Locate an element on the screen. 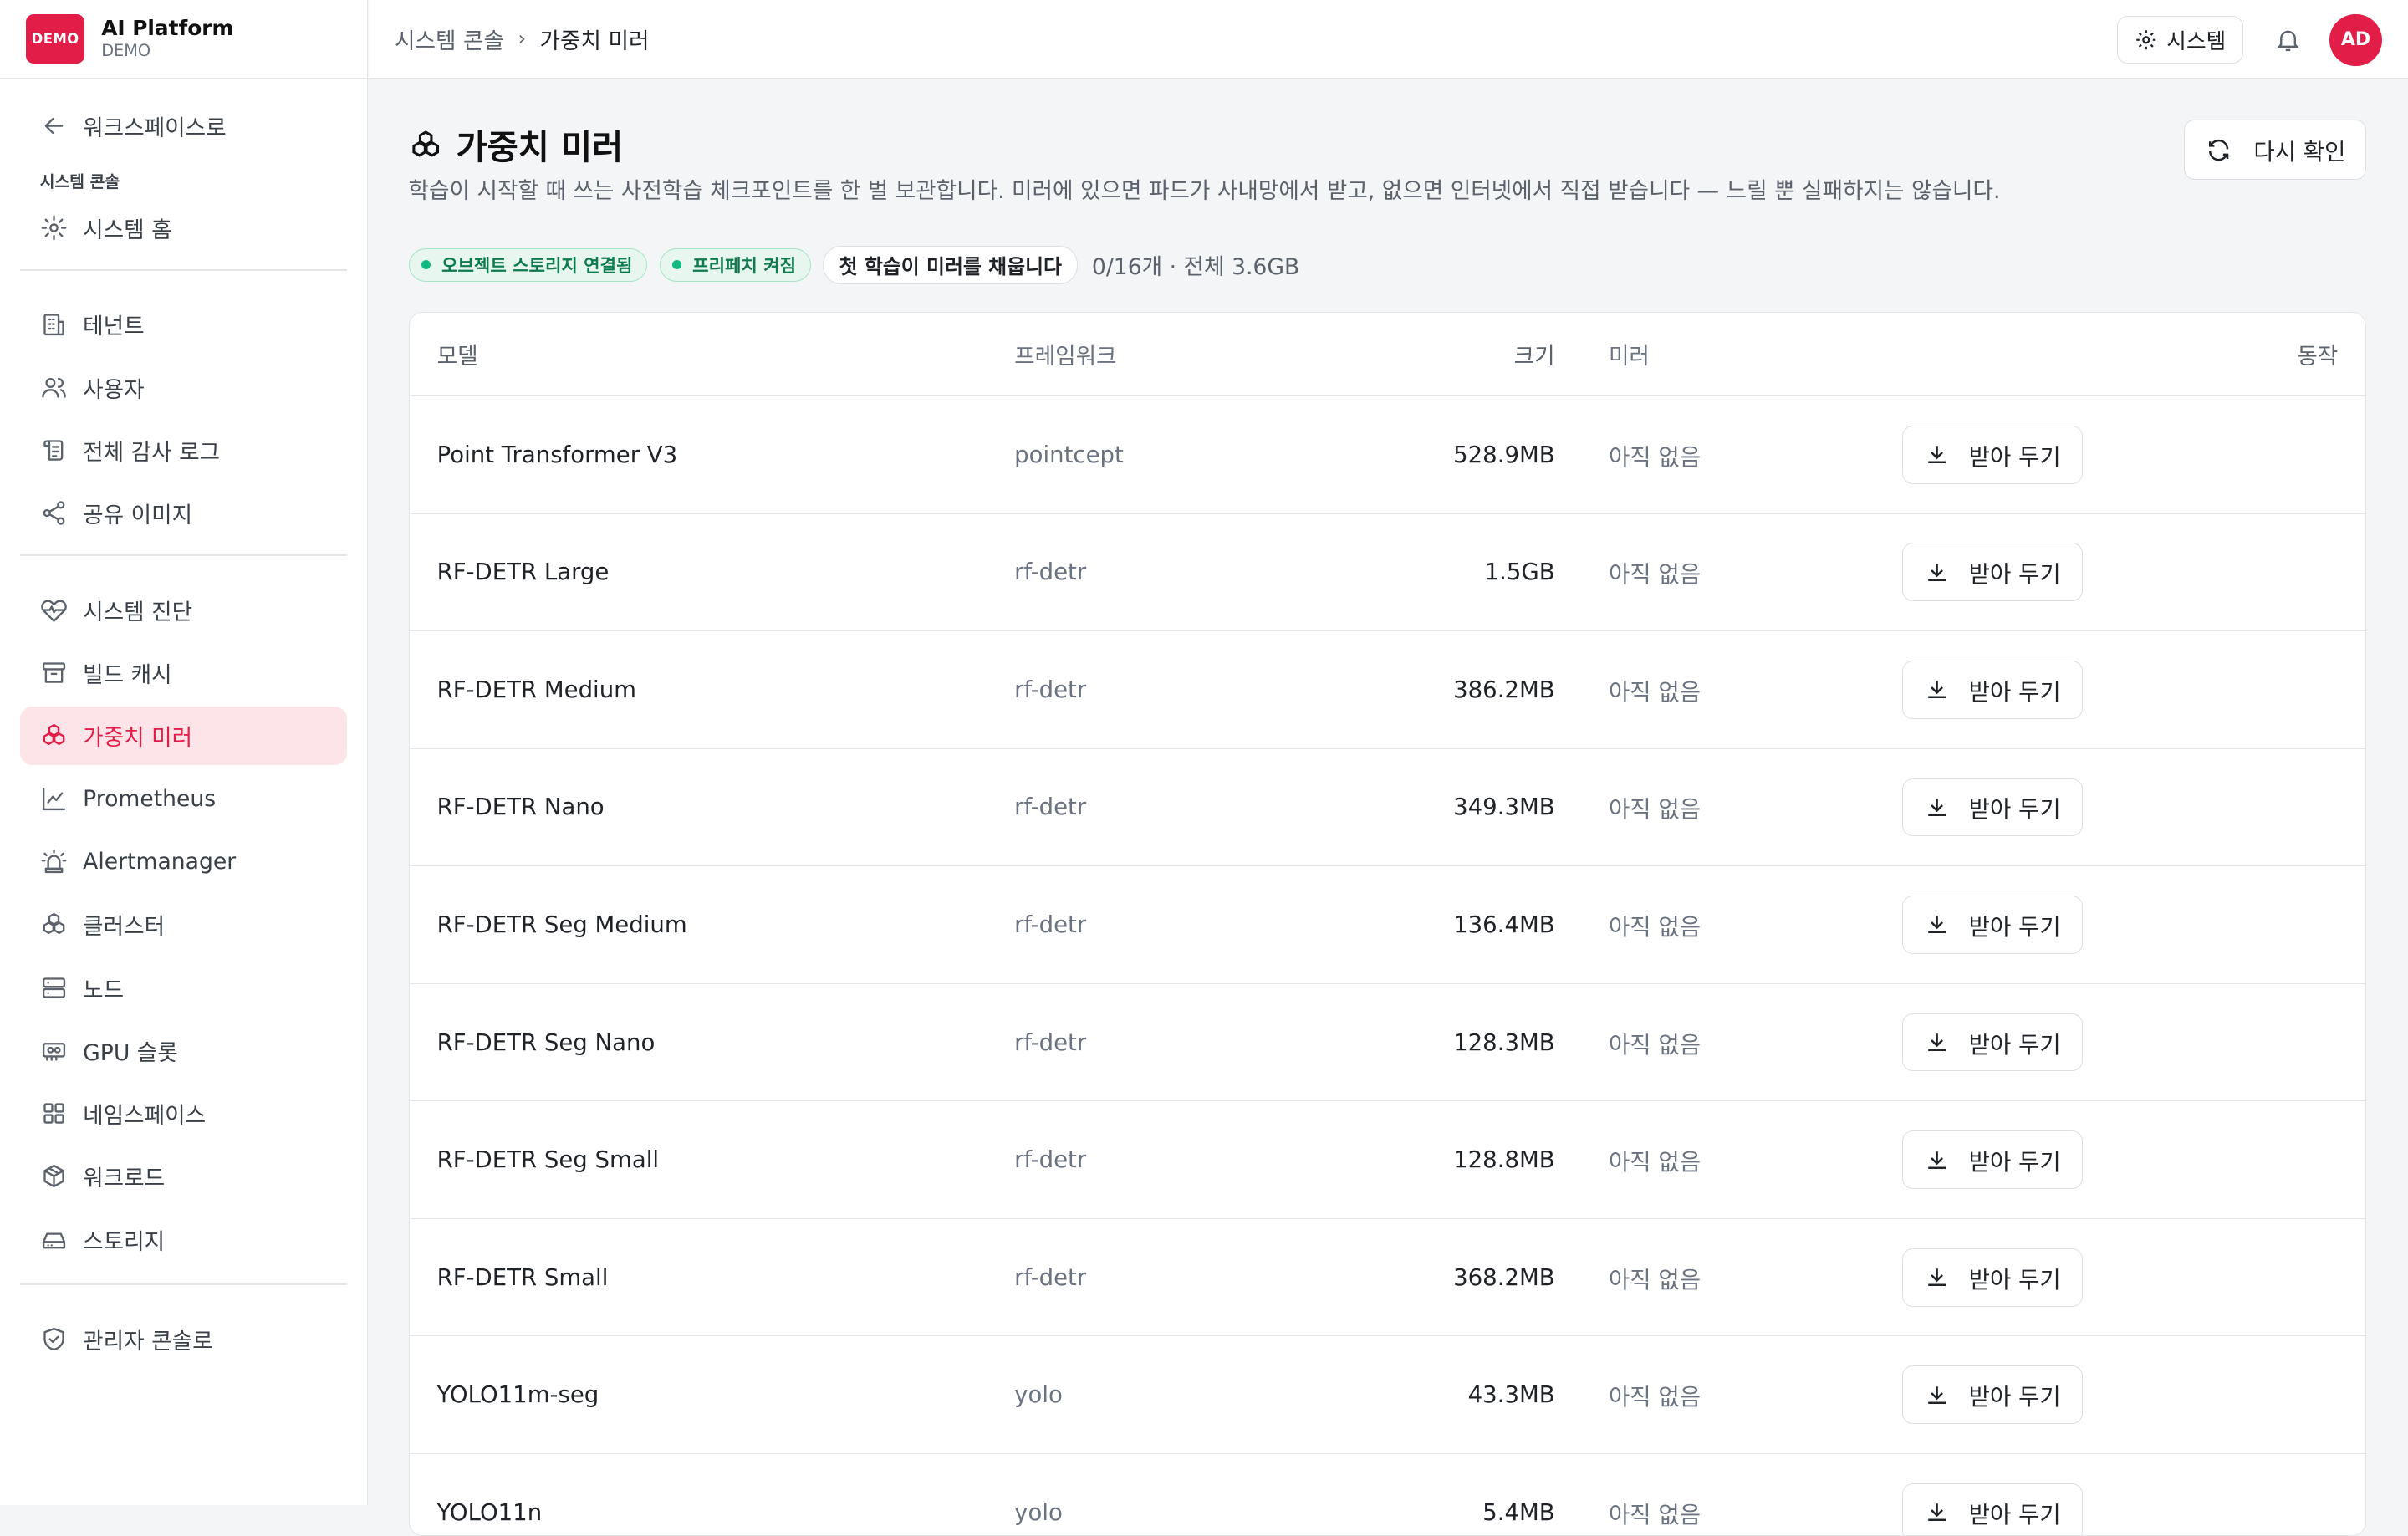 This screenshot has width=2408, height=1536. table-header-row: 모델 프레임워크 크기 미러 동작 is located at coordinates (1388, 354).